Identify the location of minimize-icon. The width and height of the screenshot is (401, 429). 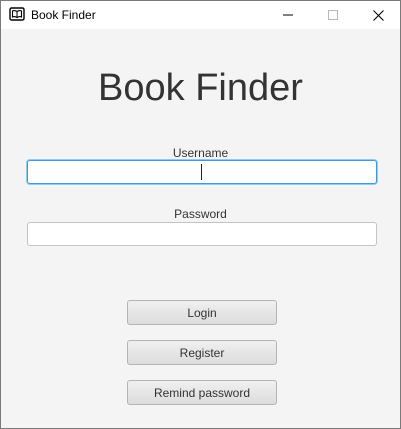
(288, 15).